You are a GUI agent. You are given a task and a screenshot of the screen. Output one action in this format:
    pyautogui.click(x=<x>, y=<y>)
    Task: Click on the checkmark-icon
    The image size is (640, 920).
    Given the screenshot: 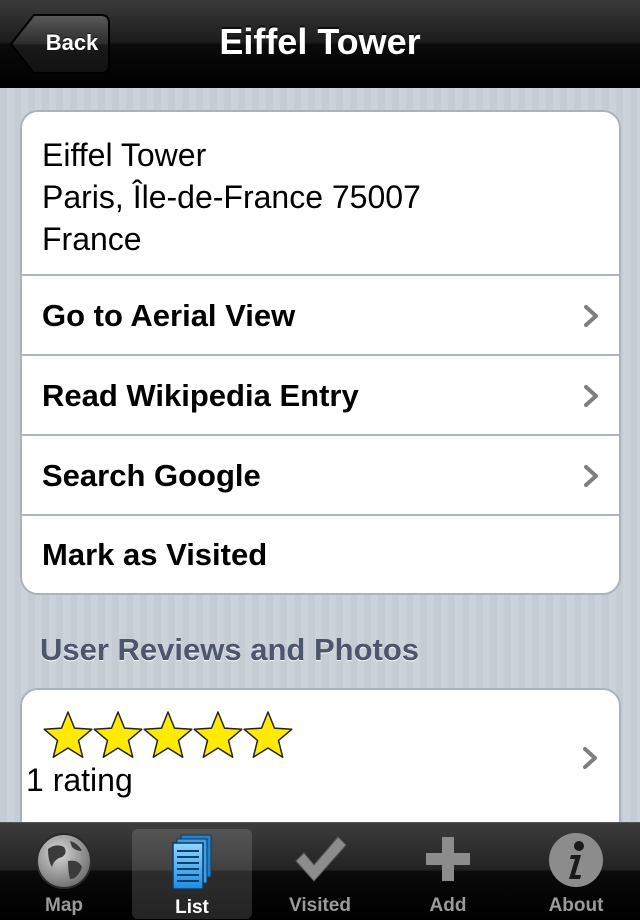 What is the action you would take?
    pyautogui.click(x=321, y=859)
    